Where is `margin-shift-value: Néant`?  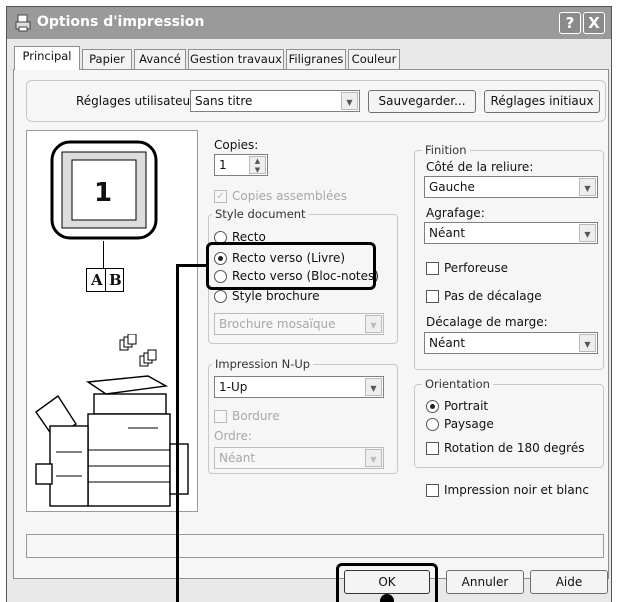 margin-shift-value: Néant is located at coordinates (447, 343).